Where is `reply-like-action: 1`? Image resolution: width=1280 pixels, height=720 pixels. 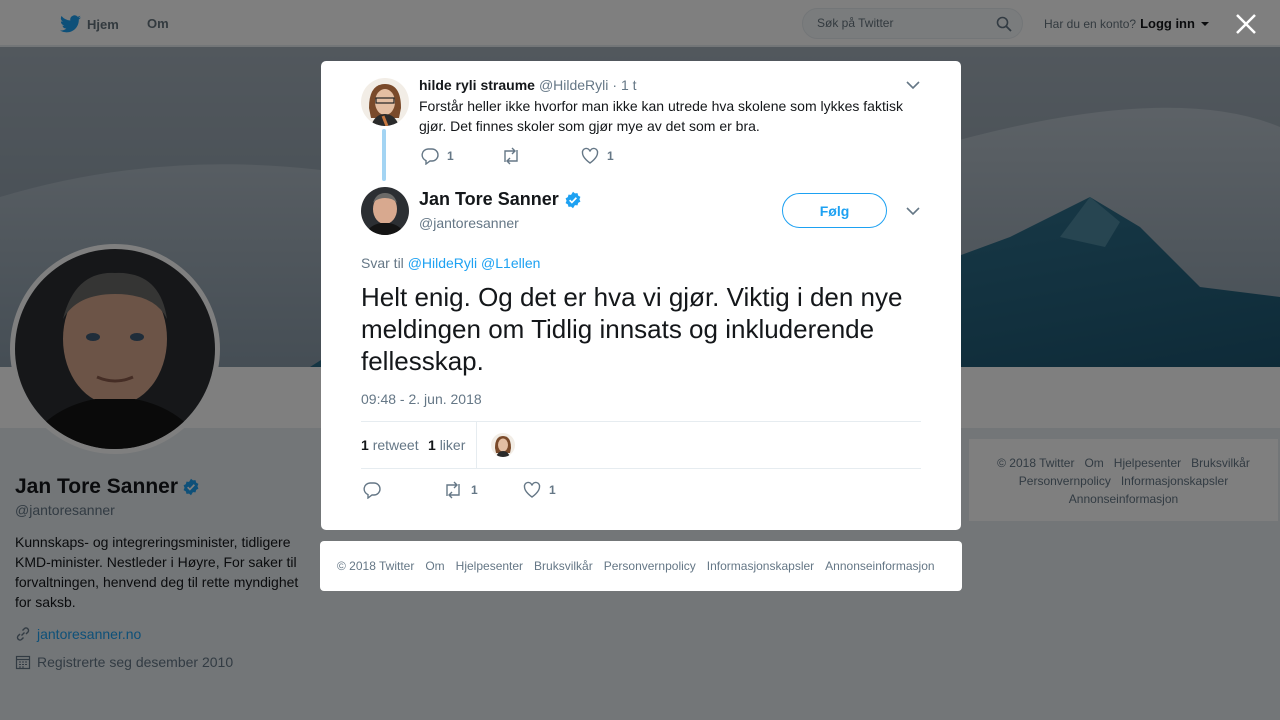
reply-like-action: 1 is located at coordinates (597, 156).